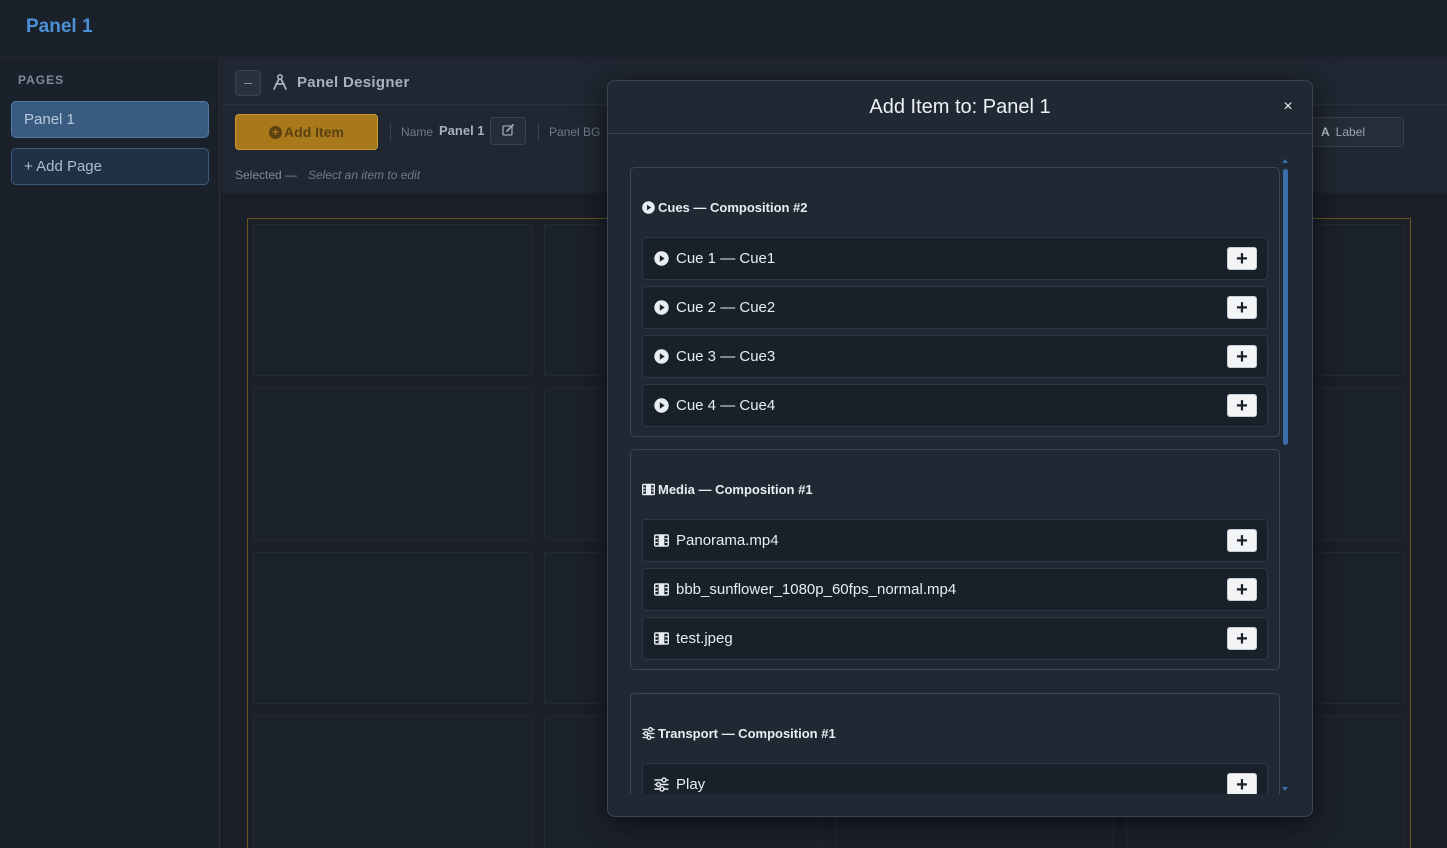  Describe the element at coordinates (417, 132) in the screenshot. I see `name-label: Name` at that location.